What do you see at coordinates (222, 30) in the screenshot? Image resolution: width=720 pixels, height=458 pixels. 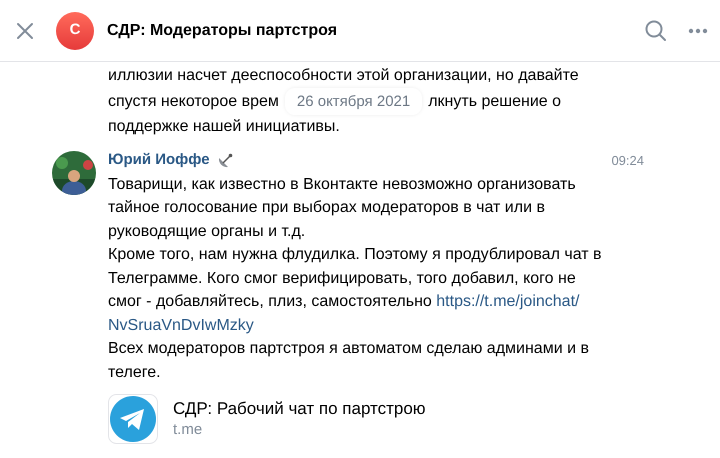 I see `chat-title: СДР: Модераторы партстроя` at bounding box center [222, 30].